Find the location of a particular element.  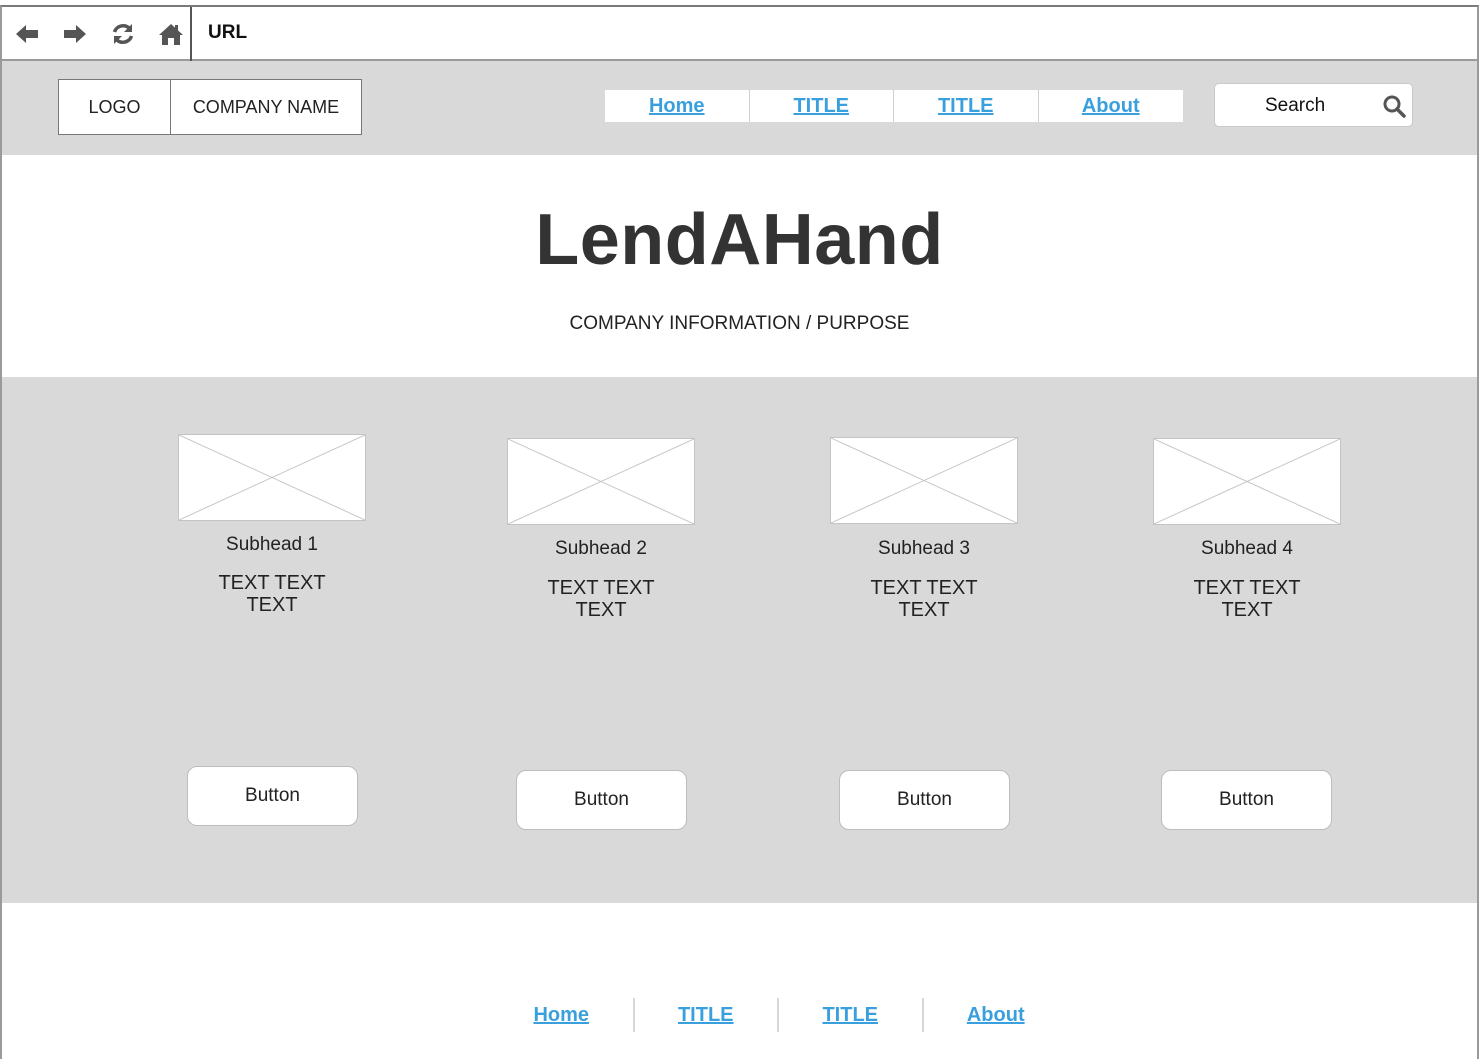

nav-item-title-1: TITLE is located at coordinates (822, 106).